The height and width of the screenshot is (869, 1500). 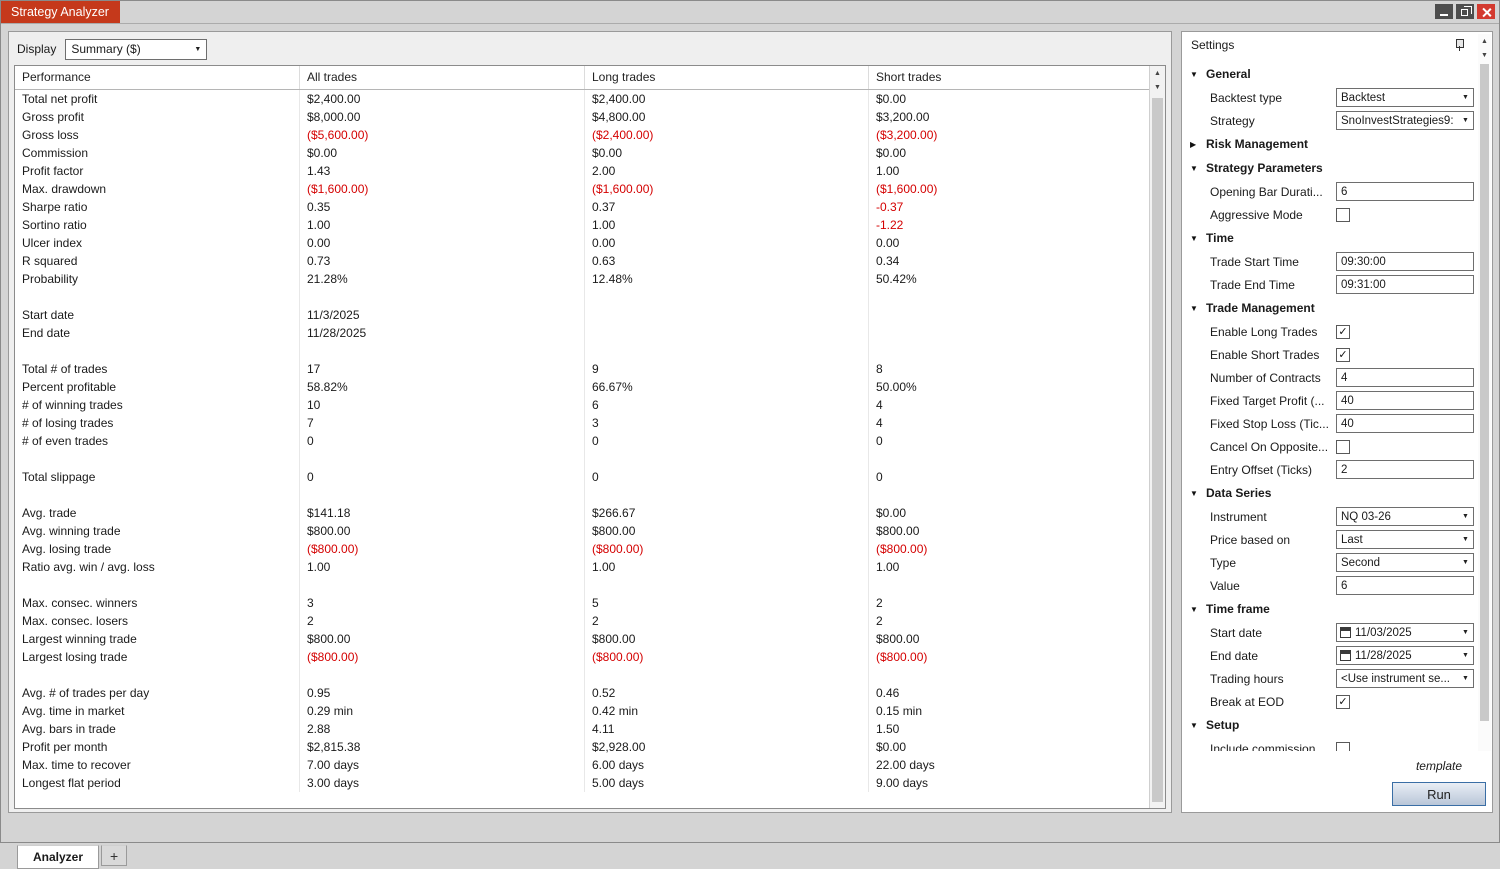 What do you see at coordinates (1405, 261) in the screenshot?
I see `trade-start-time-input: 09:30:00` at bounding box center [1405, 261].